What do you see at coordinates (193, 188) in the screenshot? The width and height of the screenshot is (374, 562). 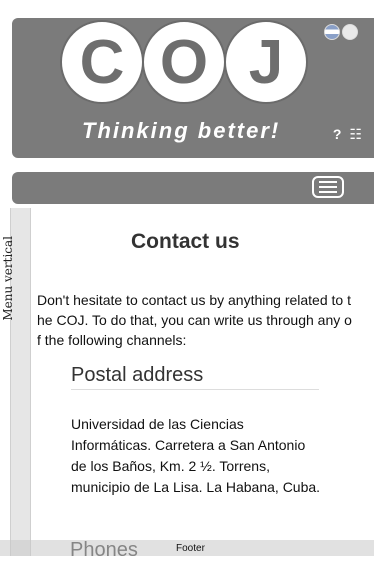 I see `main-nav-bar` at bounding box center [193, 188].